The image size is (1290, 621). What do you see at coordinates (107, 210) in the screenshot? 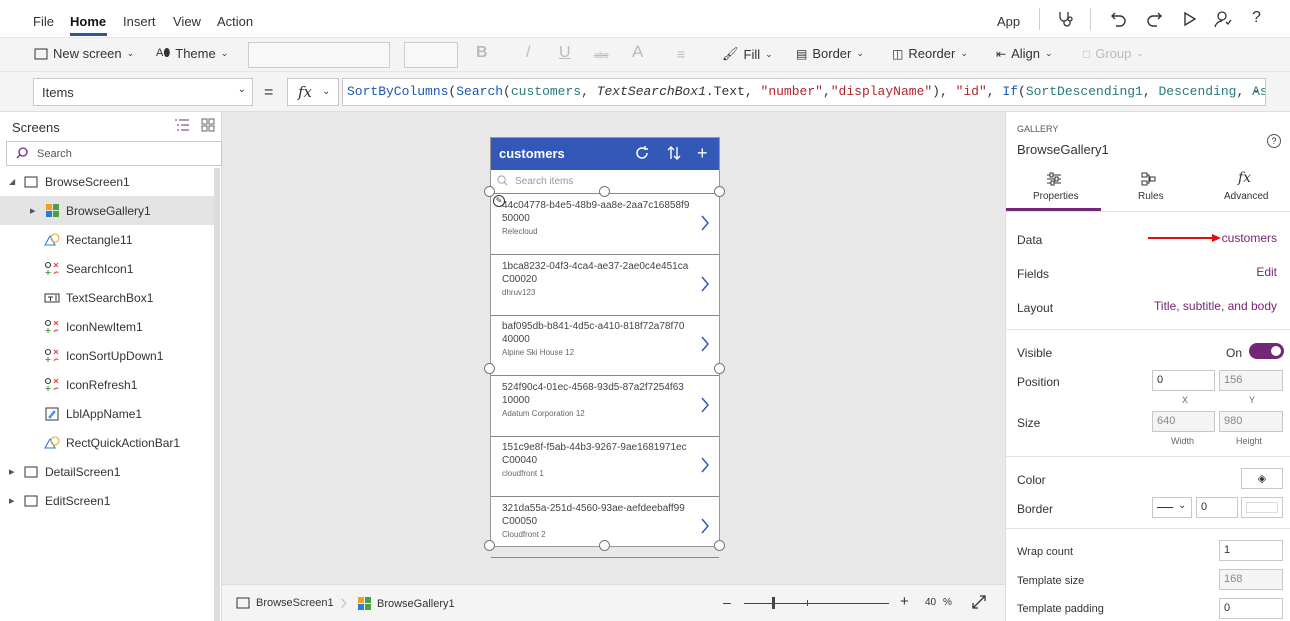
I see `tree-item: ▸ BrowseGallery1` at bounding box center [107, 210].